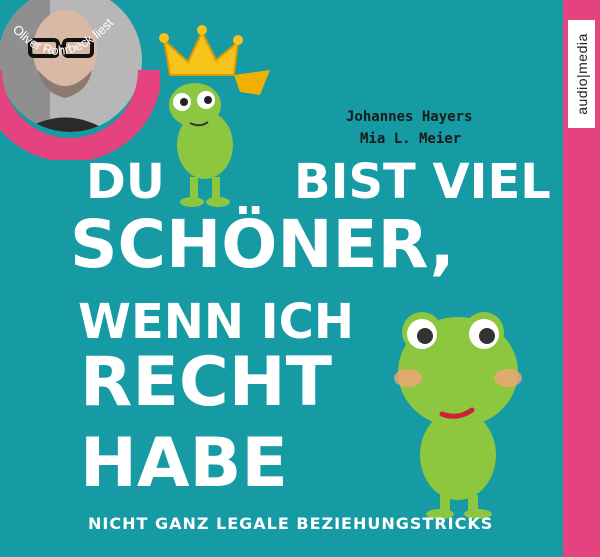  What do you see at coordinates (422, 182) in the screenshot?
I see `title-line-1-right: BIST VIEL` at bounding box center [422, 182].